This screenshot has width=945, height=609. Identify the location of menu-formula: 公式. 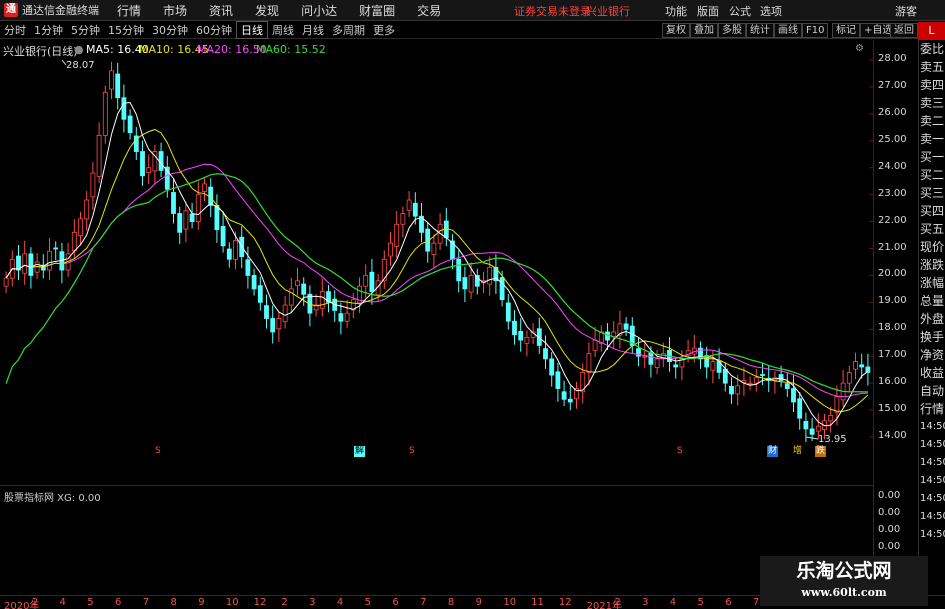
(740, 11).